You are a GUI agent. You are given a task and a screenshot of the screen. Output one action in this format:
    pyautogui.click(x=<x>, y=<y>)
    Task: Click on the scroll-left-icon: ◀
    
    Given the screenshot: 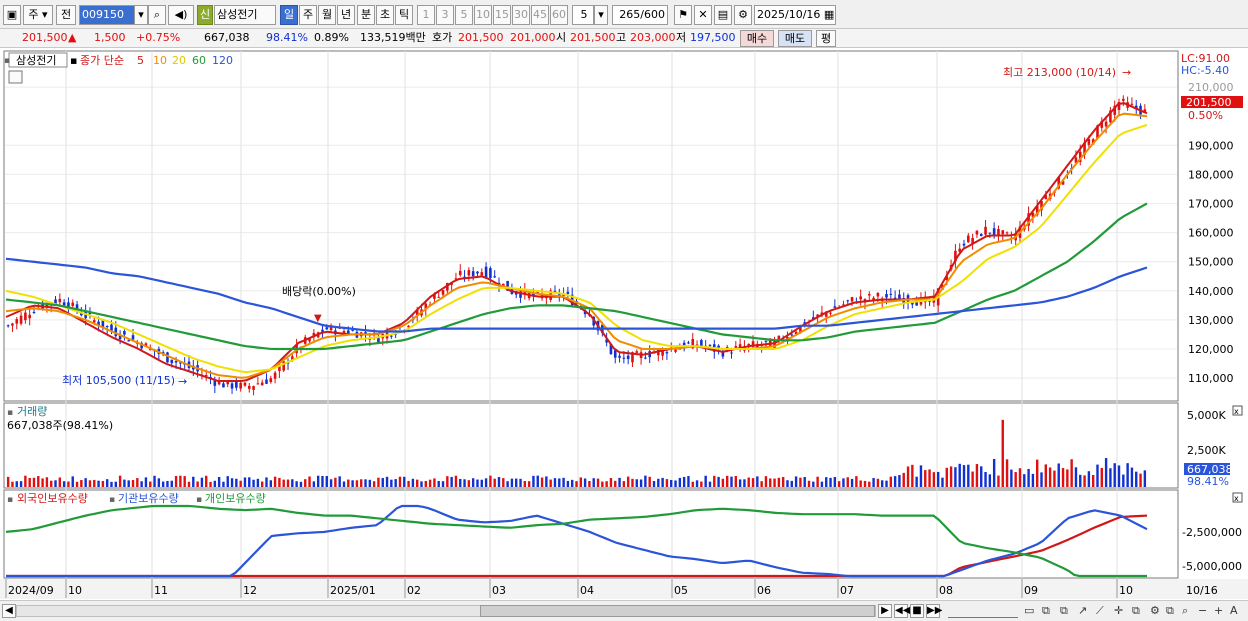 What is the action you would take?
    pyautogui.click(x=9, y=611)
    